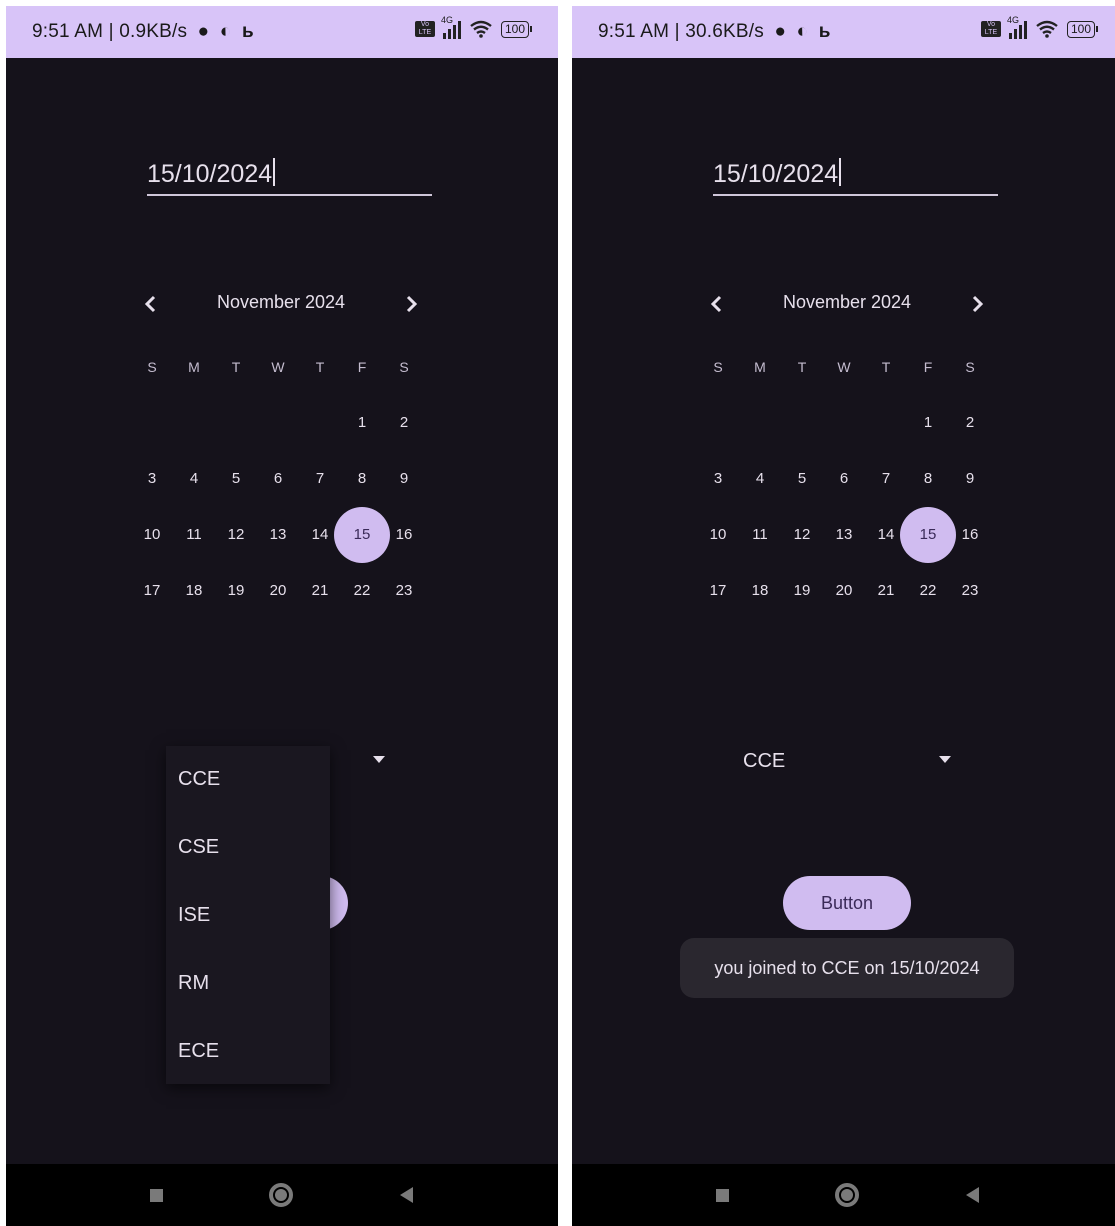 This screenshot has width=1115, height=1226. Describe the element at coordinates (824, 31) in the screenshot. I see `b-app-icon: ь` at that location.